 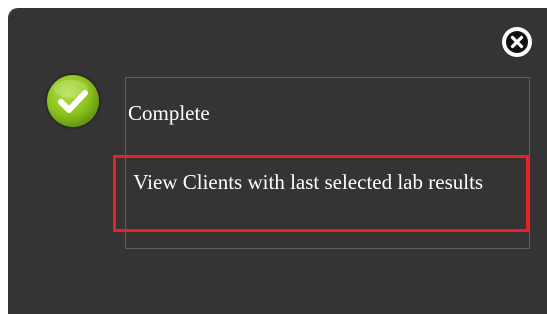 What do you see at coordinates (73, 101) in the screenshot?
I see `check-circle-icon` at bounding box center [73, 101].